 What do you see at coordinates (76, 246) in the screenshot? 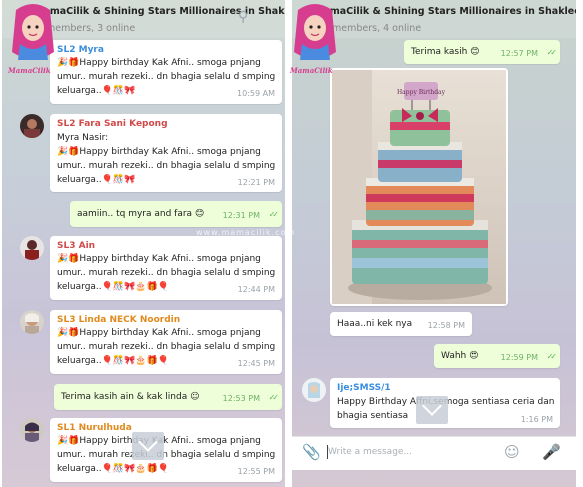
I see `message-sender: SL3 Ain` at bounding box center [76, 246].